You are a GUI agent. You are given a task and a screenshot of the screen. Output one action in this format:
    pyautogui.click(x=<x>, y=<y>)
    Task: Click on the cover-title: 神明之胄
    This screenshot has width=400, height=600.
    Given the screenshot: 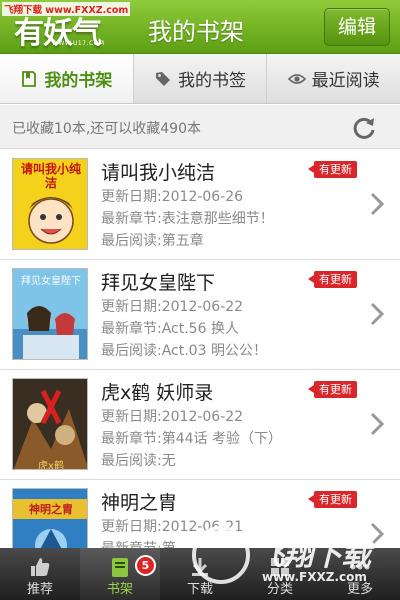 What is the action you would take?
    pyautogui.click(x=51, y=509)
    